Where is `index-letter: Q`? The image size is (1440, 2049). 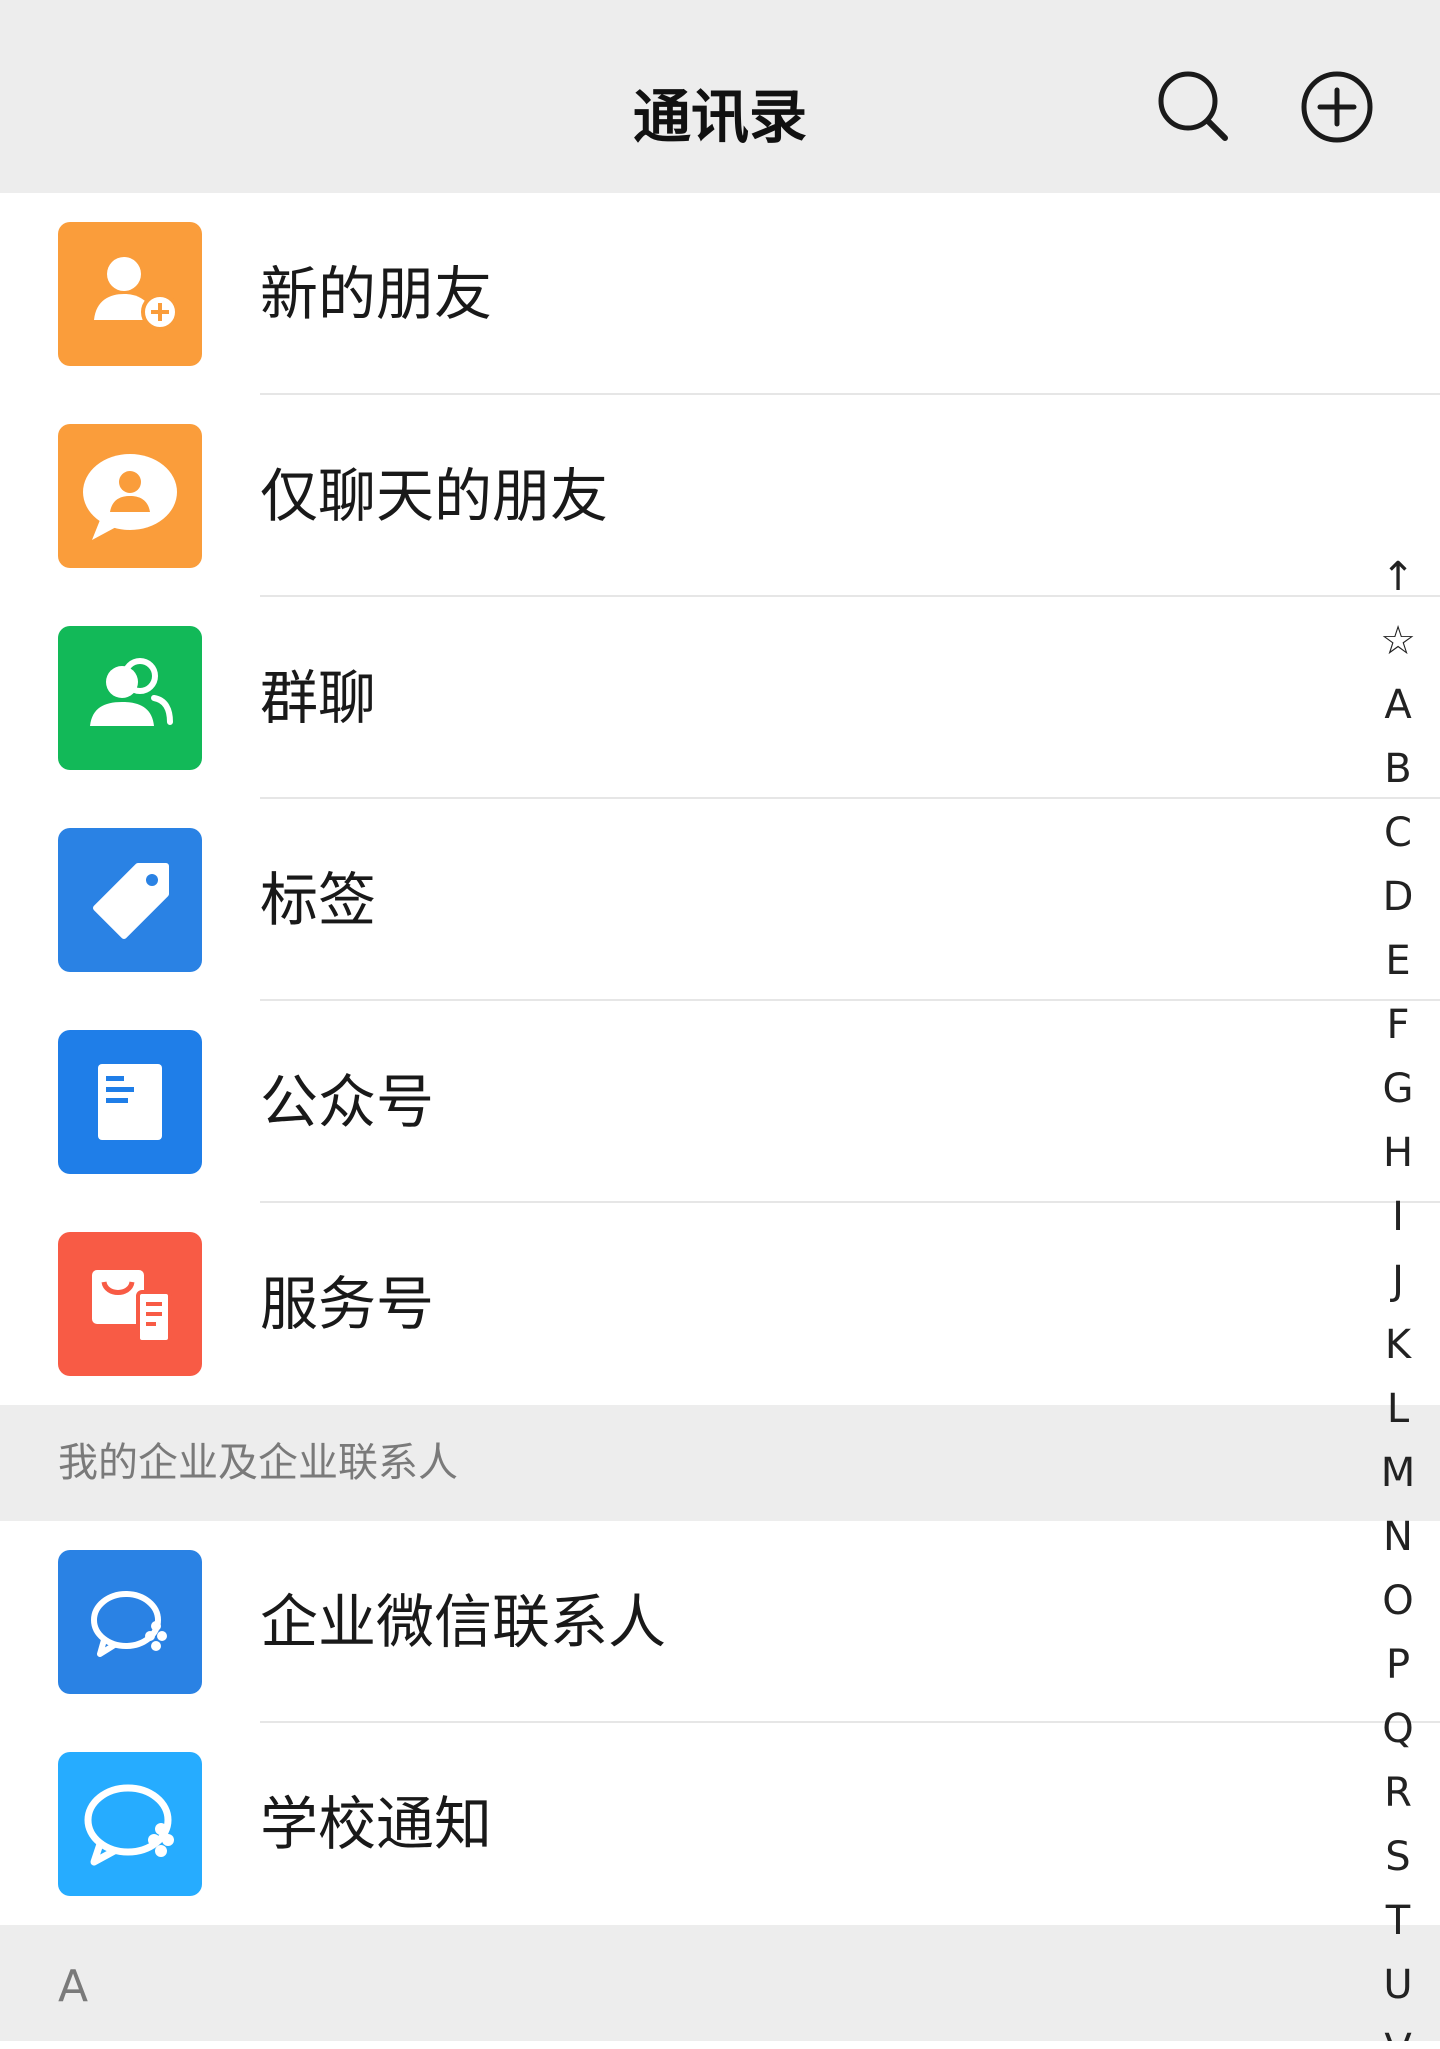 index-letter: Q is located at coordinates (1398, 1729).